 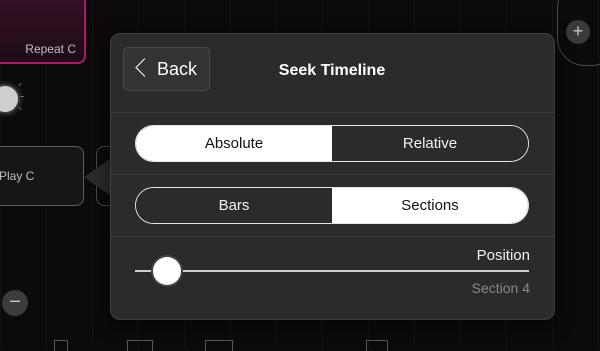 What do you see at coordinates (500, 288) in the screenshot?
I see `position-value: Section 4` at bounding box center [500, 288].